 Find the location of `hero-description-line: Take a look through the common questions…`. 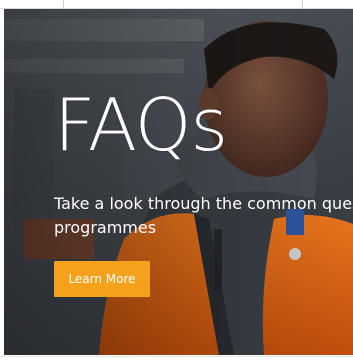

hero-description-line: Take a look through the common questions… is located at coordinates (203, 203).